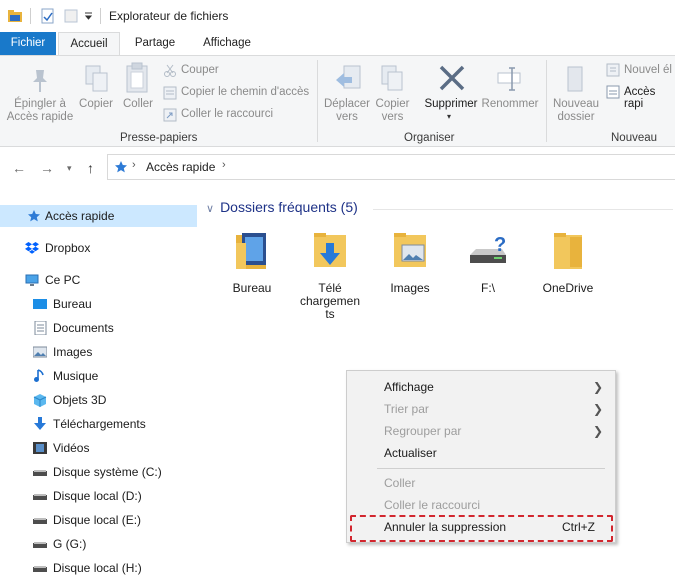 The height and width of the screenshot is (576, 675). What do you see at coordinates (347, 117) in the screenshot?
I see `move-to-label-2: vers` at bounding box center [347, 117].